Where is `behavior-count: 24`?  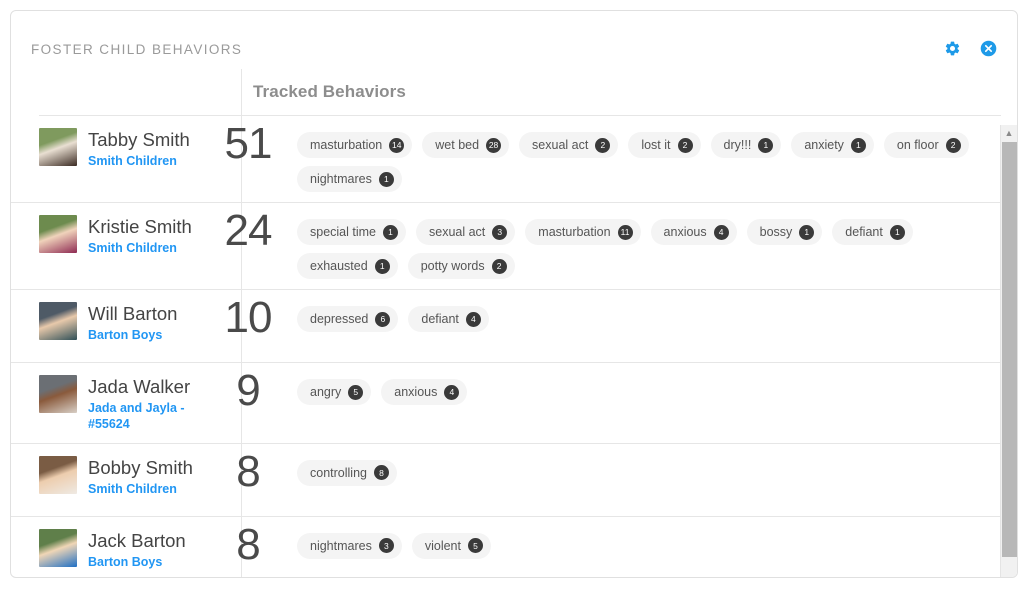
behavior-count: 24 is located at coordinates (248, 230).